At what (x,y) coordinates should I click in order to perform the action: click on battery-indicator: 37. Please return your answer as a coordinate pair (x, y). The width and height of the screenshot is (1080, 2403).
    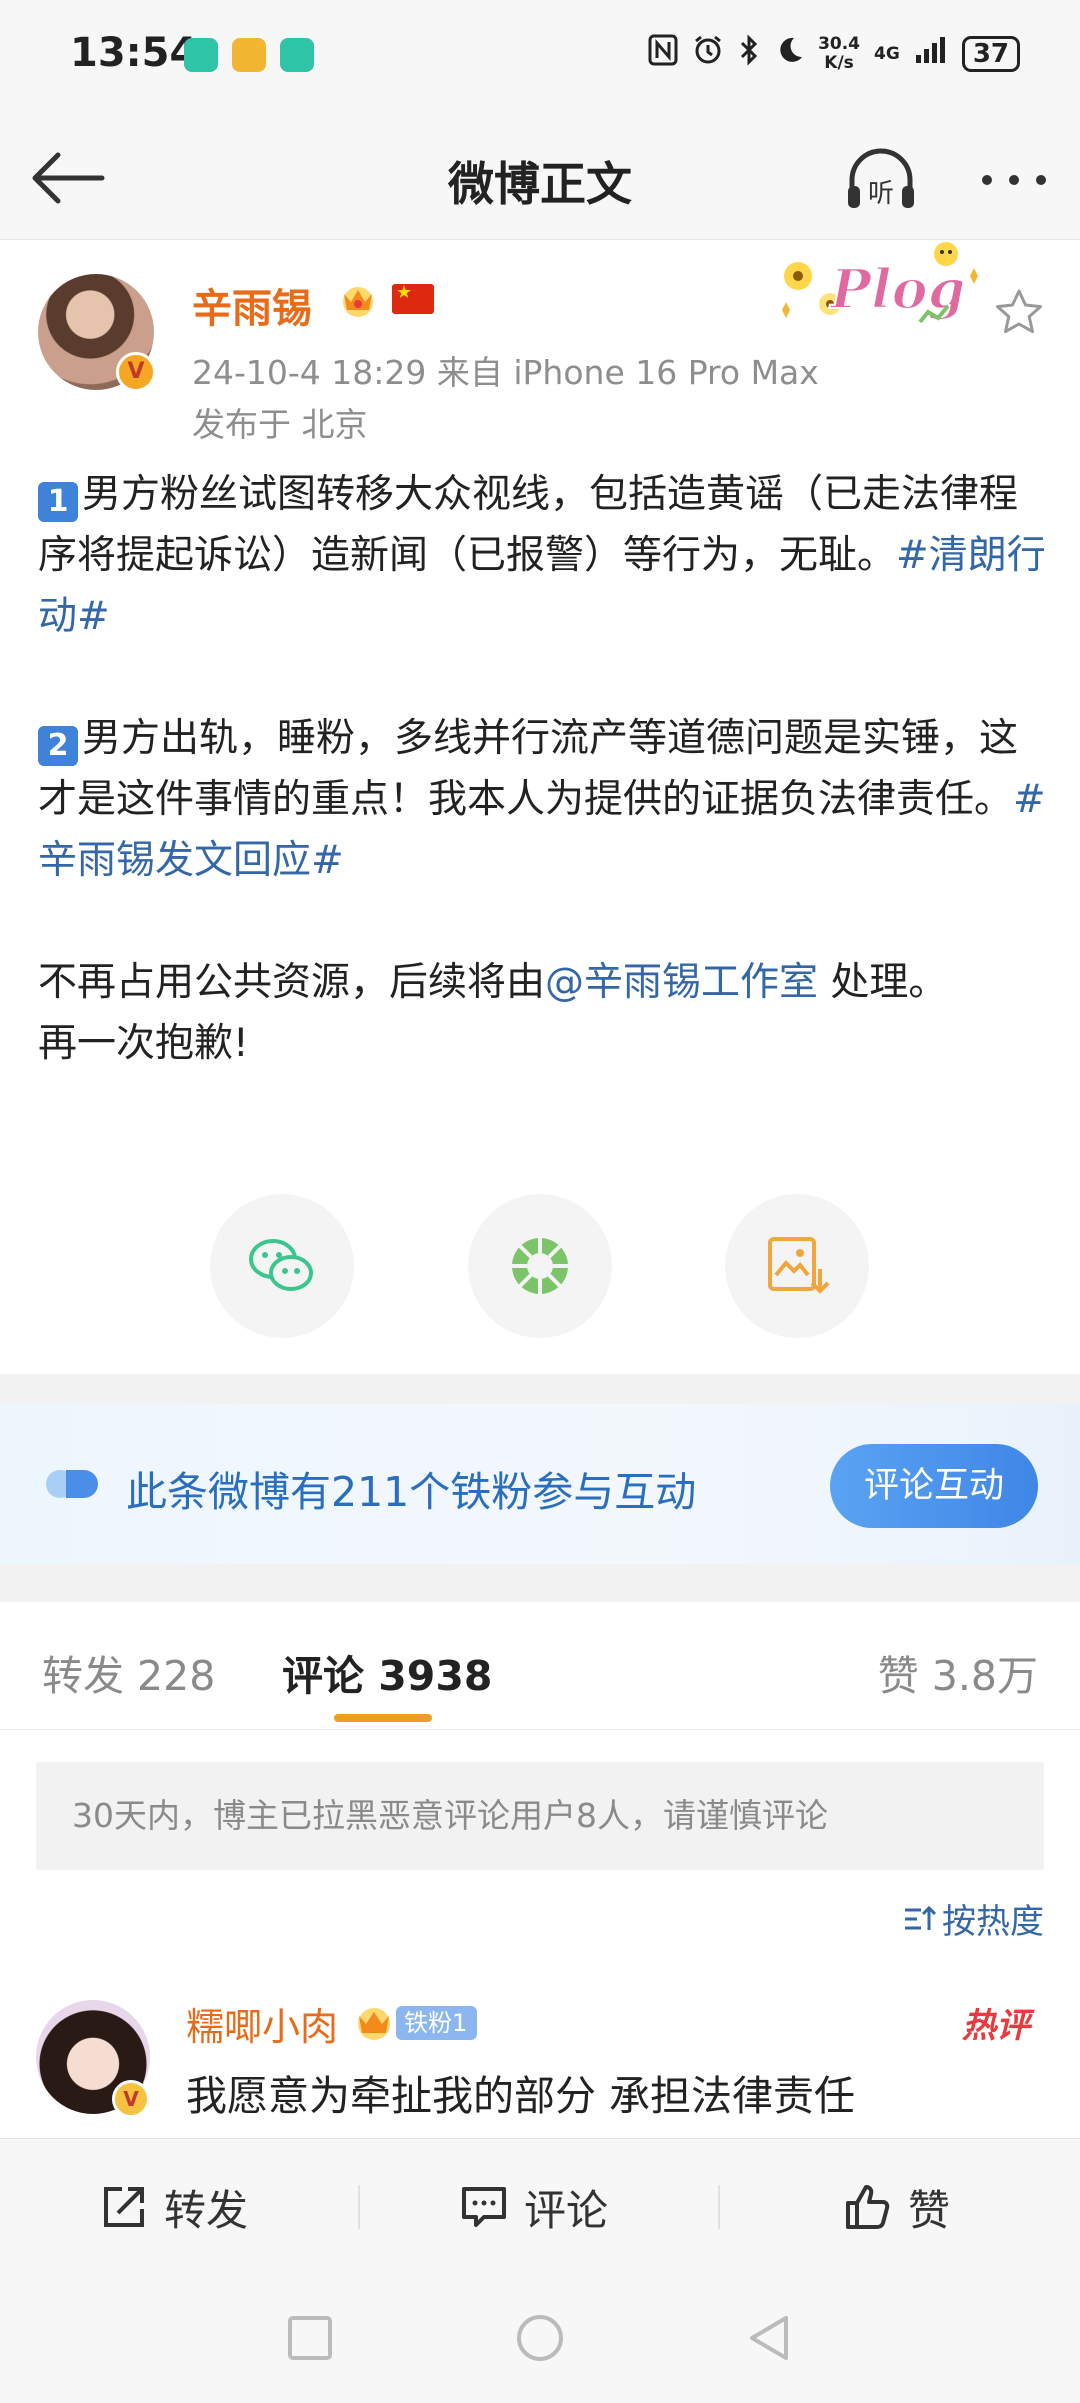
    Looking at the image, I should click on (990, 54).